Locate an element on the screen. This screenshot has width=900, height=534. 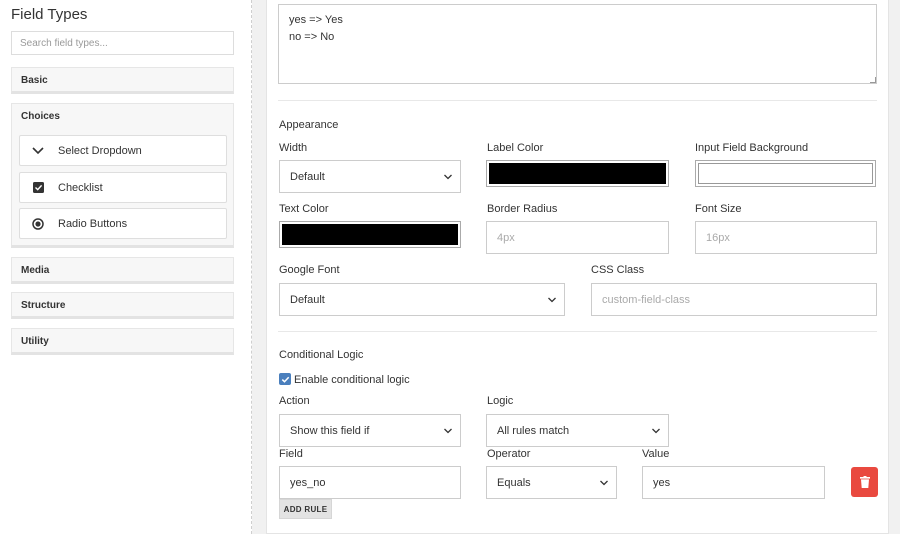
input-bg-color-fill is located at coordinates (785, 173).